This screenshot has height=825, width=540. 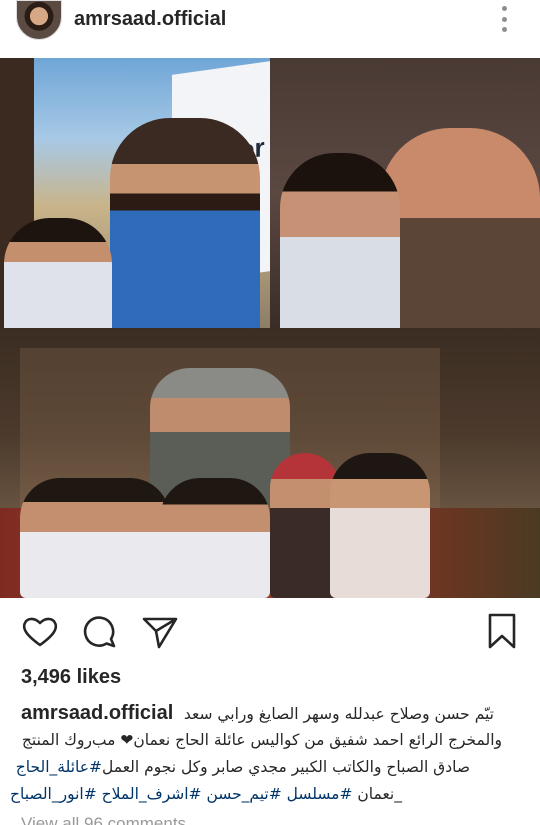 I want to click on share-icon, so click(x=160, y=632).